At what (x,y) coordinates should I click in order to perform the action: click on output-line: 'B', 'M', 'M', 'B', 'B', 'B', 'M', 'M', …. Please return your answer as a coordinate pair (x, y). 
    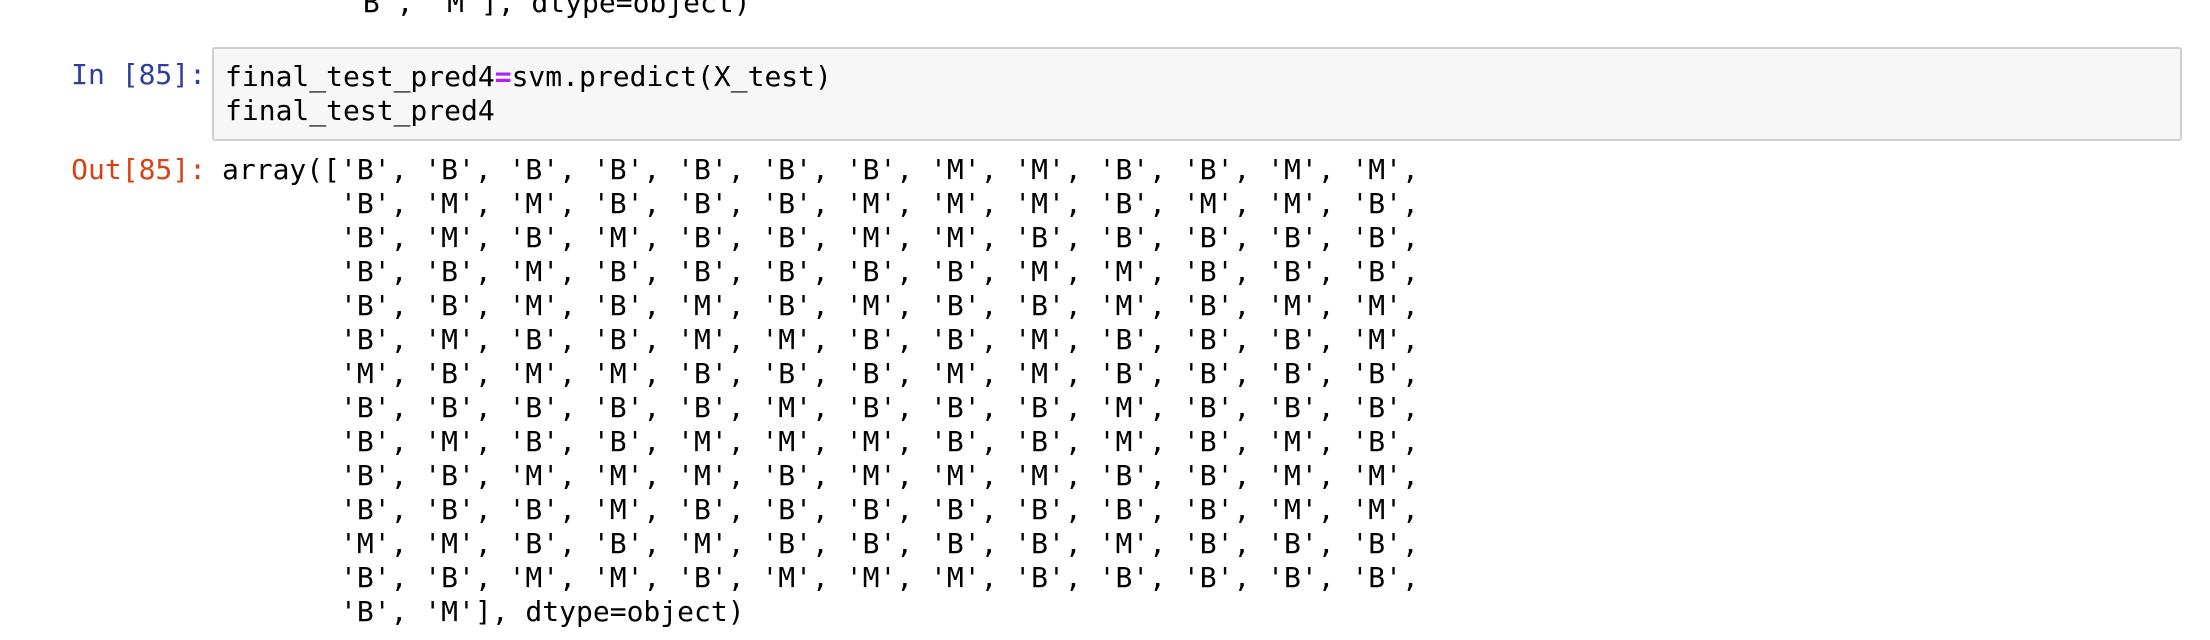
    Looking at the image, I should click on (820, 203).